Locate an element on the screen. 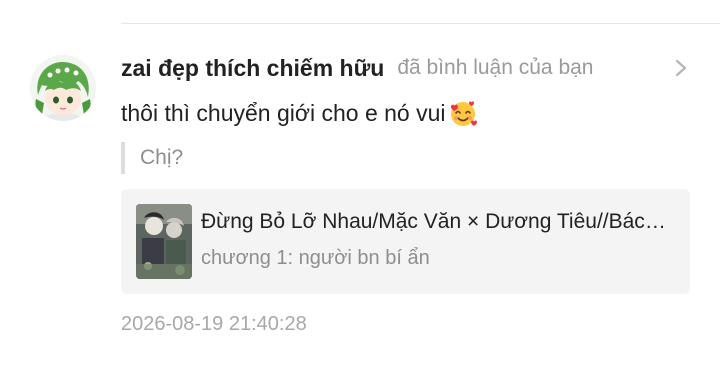  avatar-image is located at coordinates (63, 88).